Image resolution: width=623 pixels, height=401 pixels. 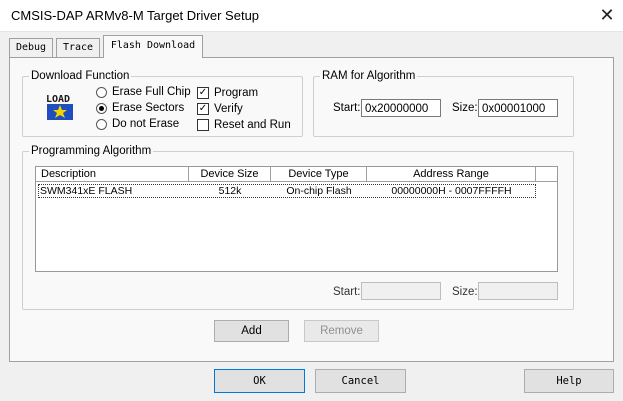 I want to click on cancel-button: Cancel, so click(x=360, y=381).